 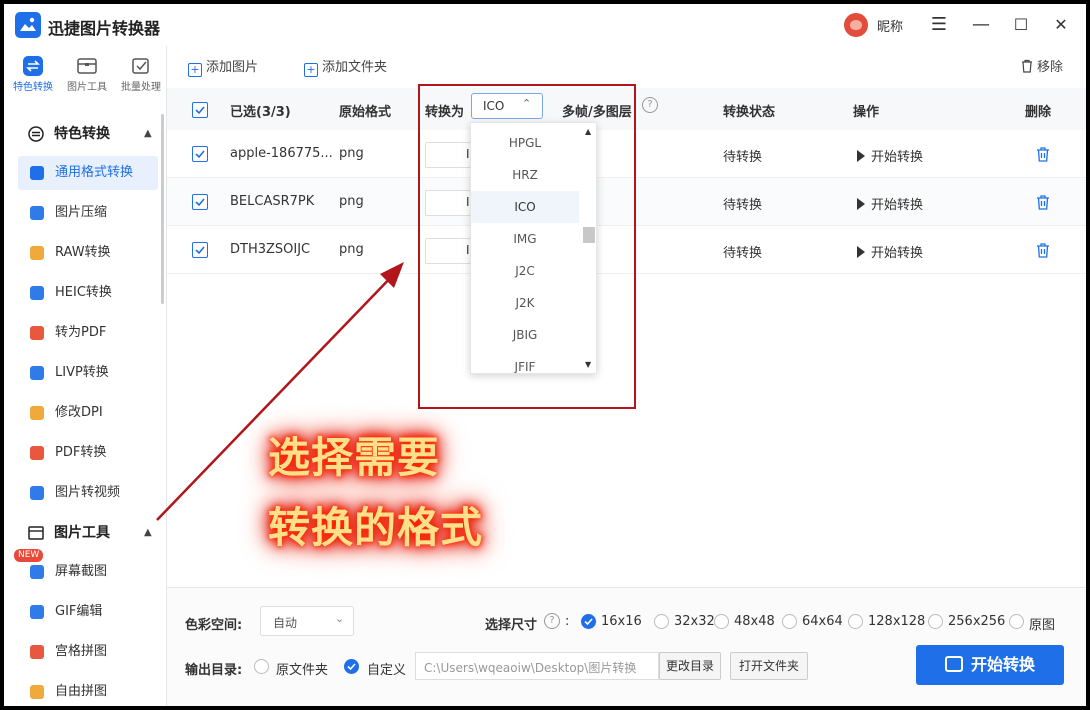 I want to click on size-label: 原图, so click(x=1042, y=625).